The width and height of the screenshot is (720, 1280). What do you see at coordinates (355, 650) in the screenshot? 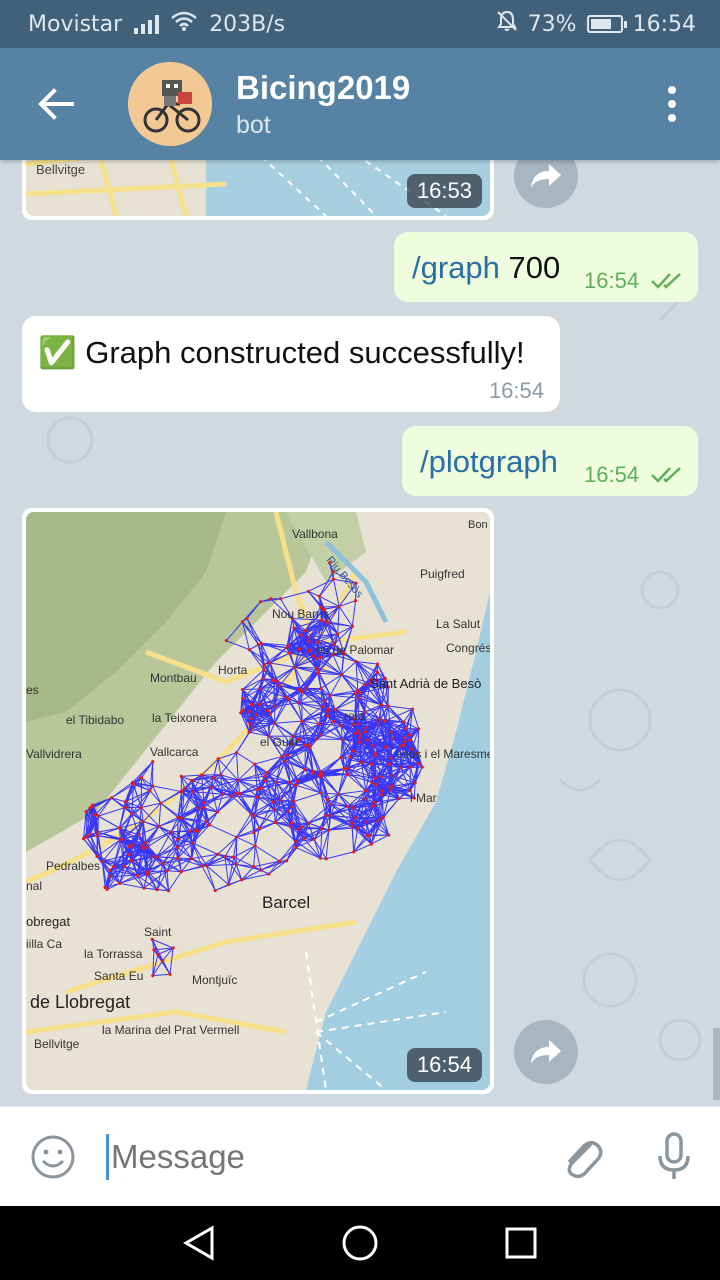
I see `map-label: eu de Palomar` at bounding box center [355, 650].